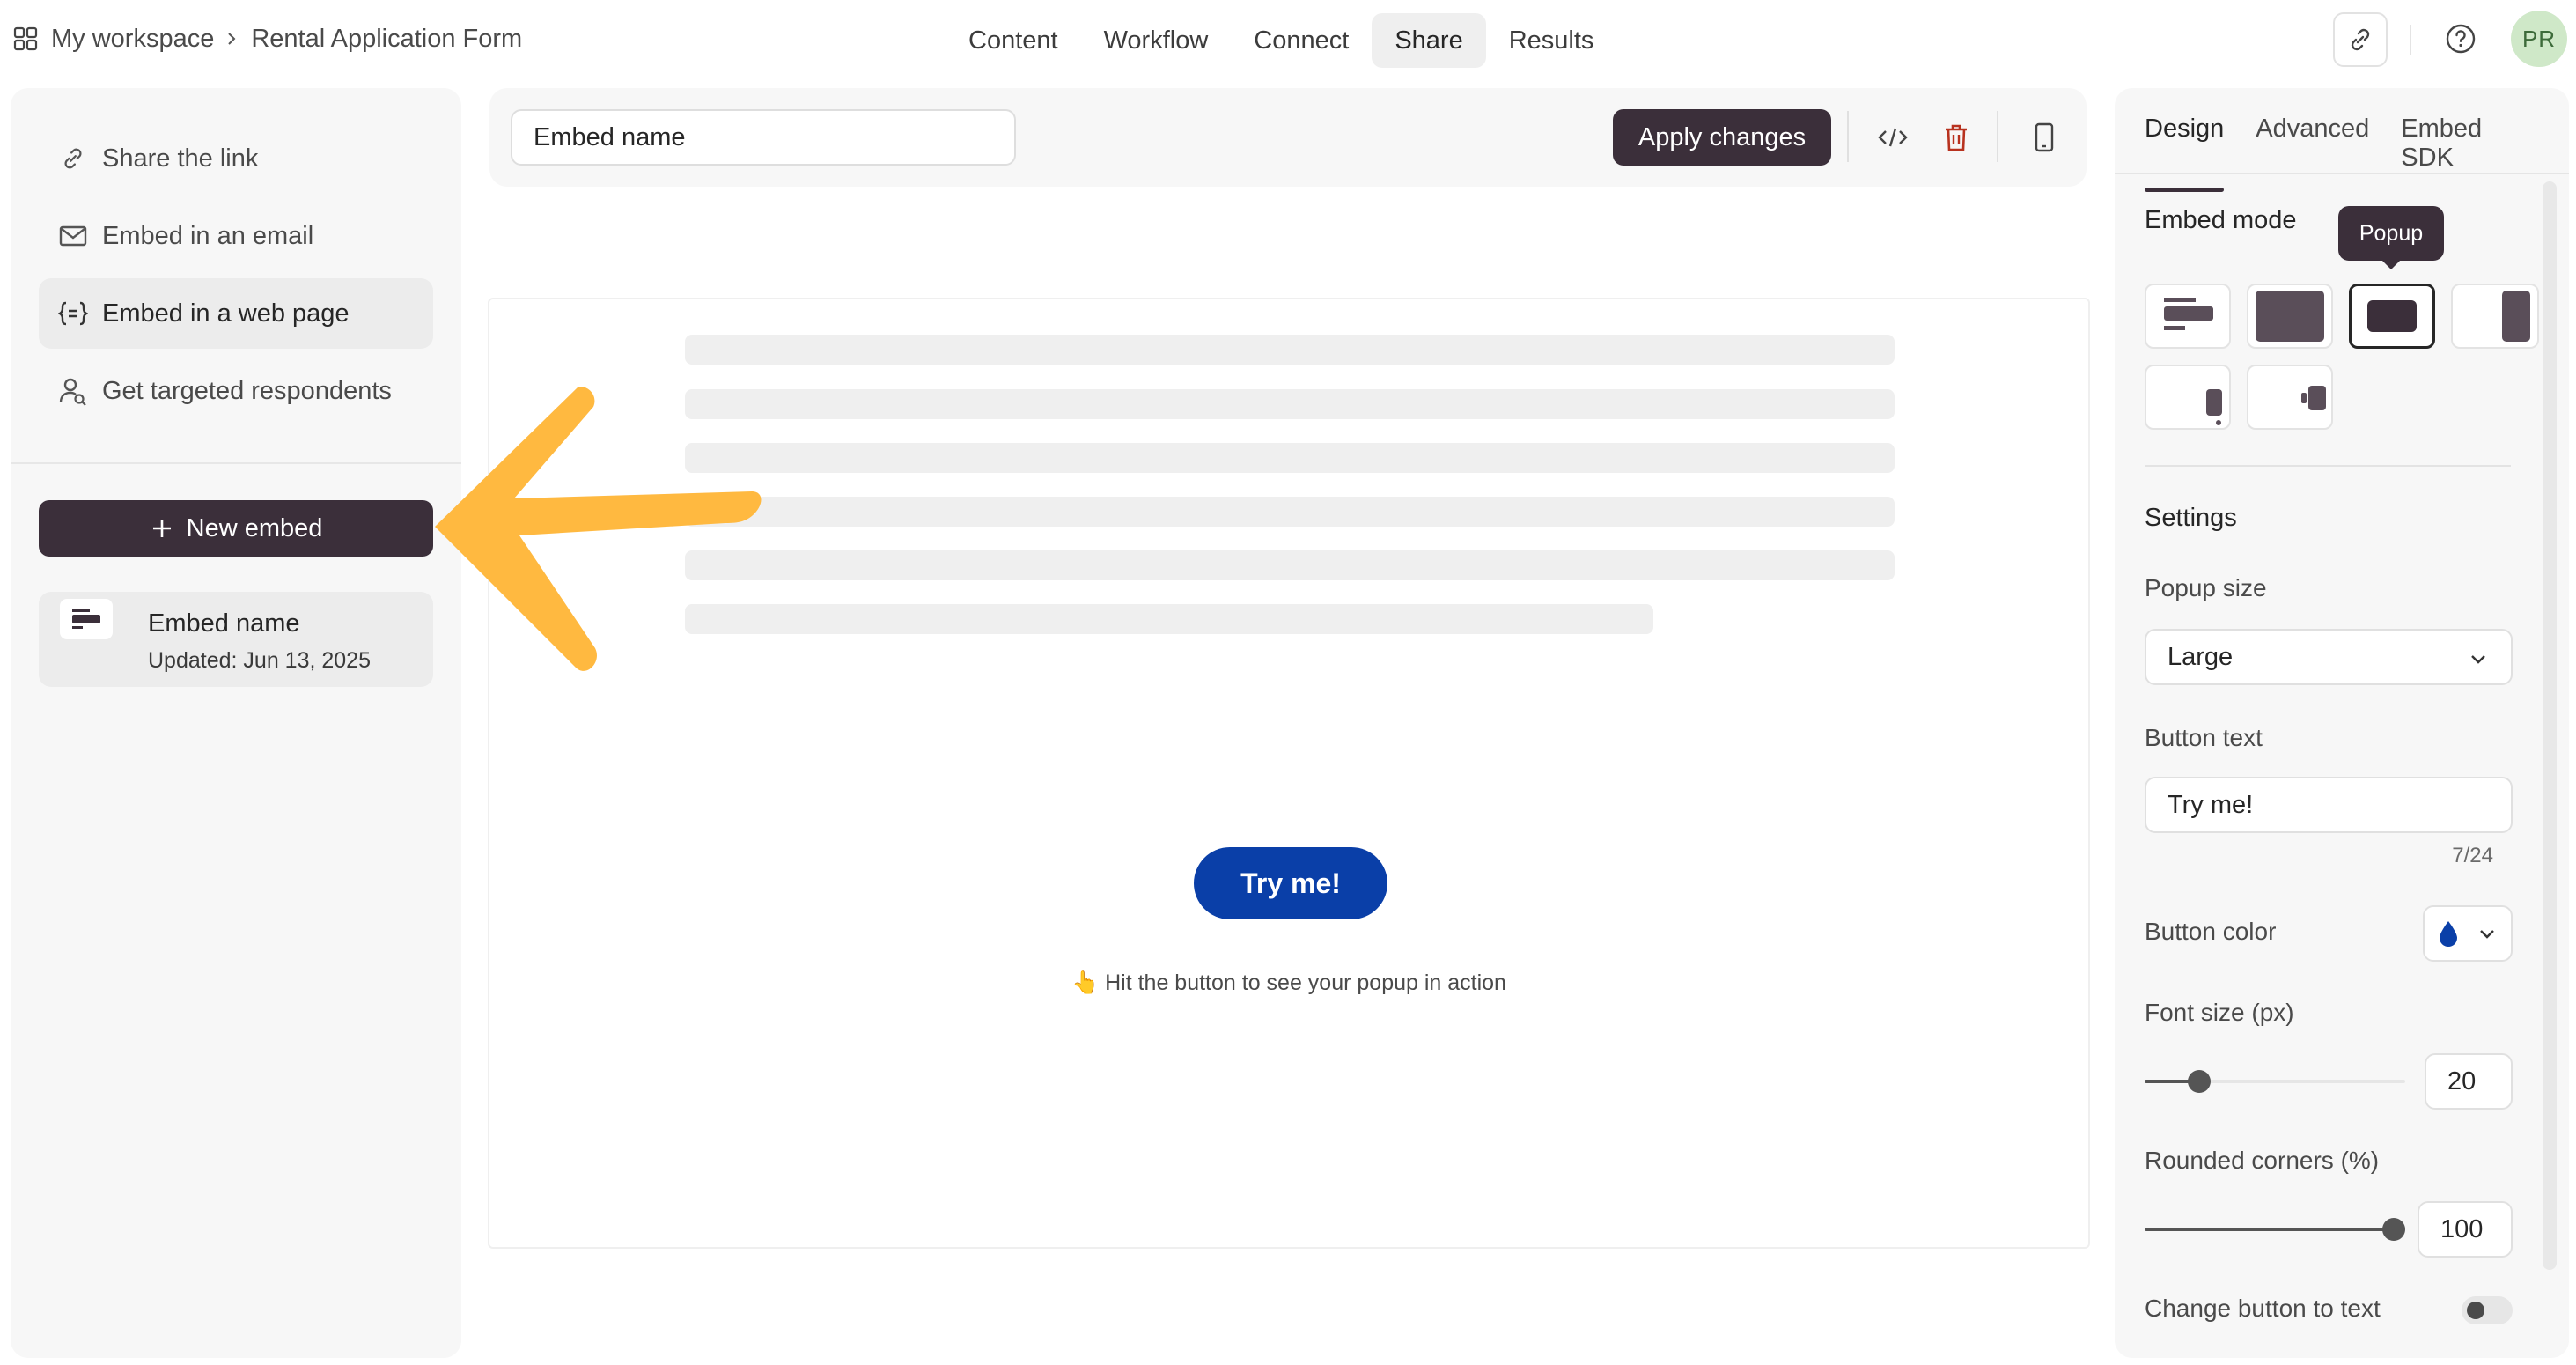 Image resolution: width=2576 pixels, height=1365 pixels. What do you see at coordinates (2468, 933) in the screenshot?
I see `button-color-picker` at bounding box center [2468, 933].